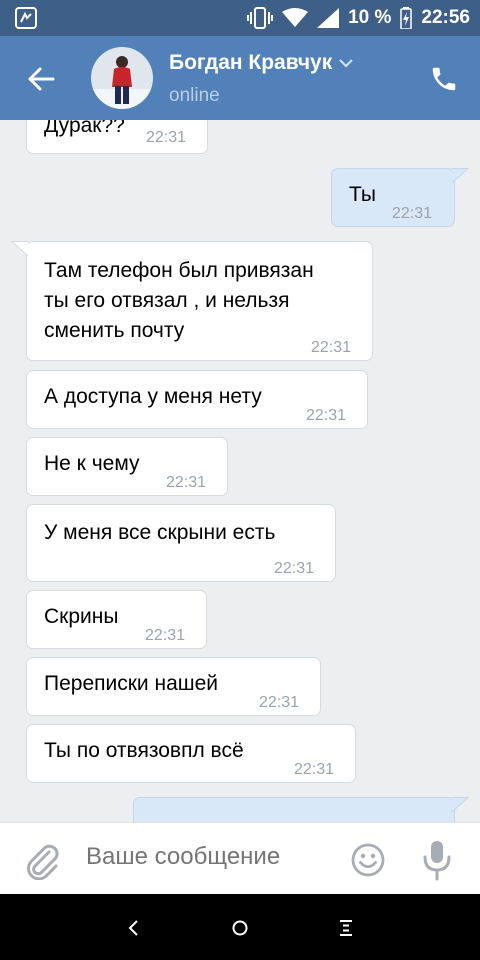 The height and width of the screenshot is (960, 480). Describe the element at coordinates (92, 463) in the screenshot. I see `message-text: Не к чему` at that location.